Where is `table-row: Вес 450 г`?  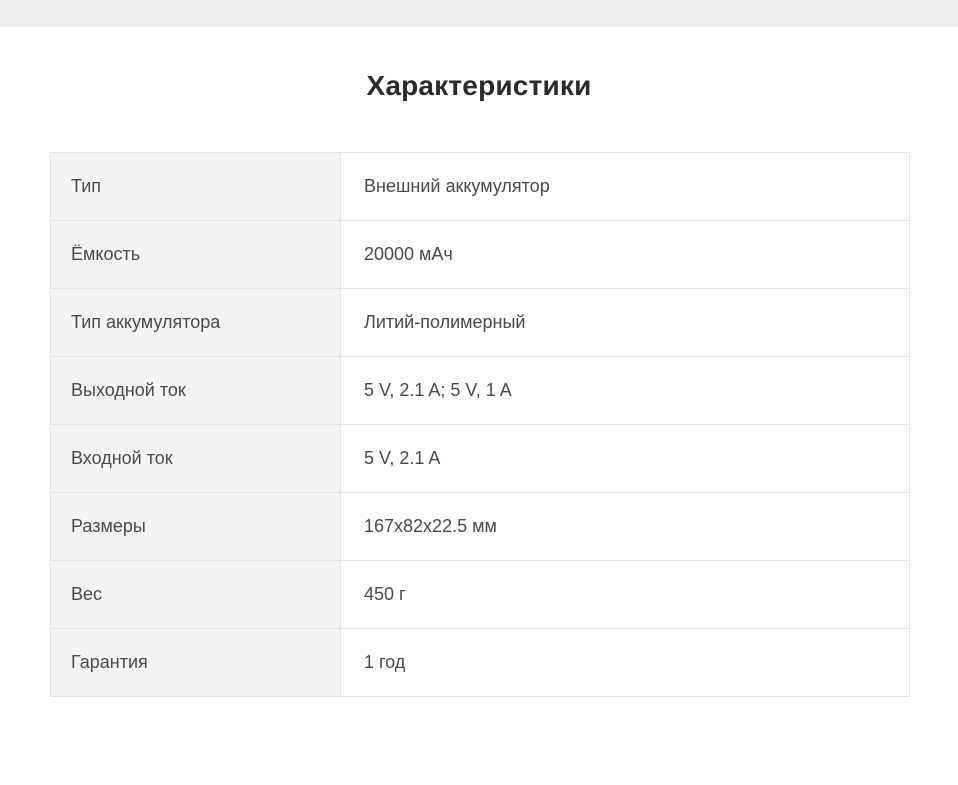
table-row: Вес 450 г is located at coordinates (480, 594).